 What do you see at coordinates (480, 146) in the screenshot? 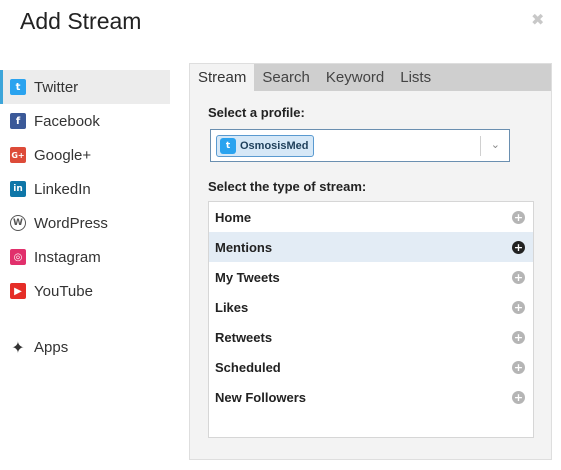
I see `select-divider` at bounding box center [480, 146].